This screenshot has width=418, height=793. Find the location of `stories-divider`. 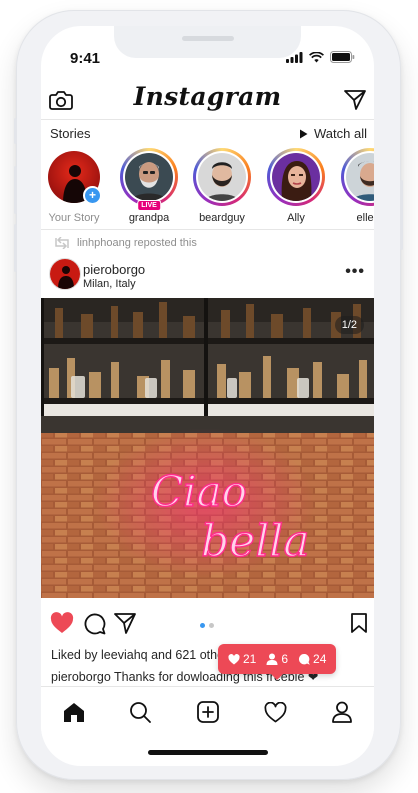

stories-divider is located at coordinates (207, 229).